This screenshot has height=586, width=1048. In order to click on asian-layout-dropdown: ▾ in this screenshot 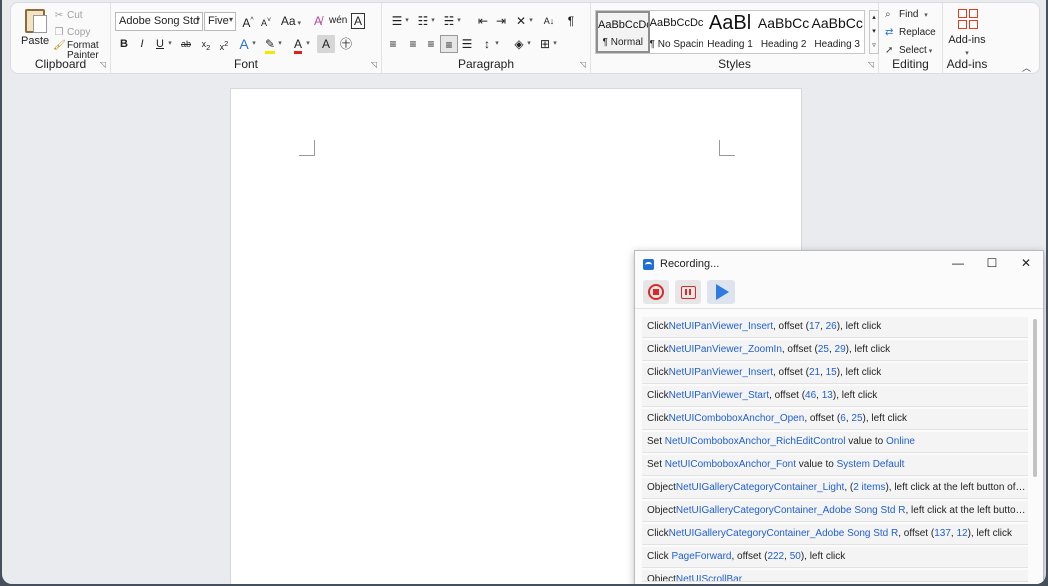, I will do `click(531, 21)`.